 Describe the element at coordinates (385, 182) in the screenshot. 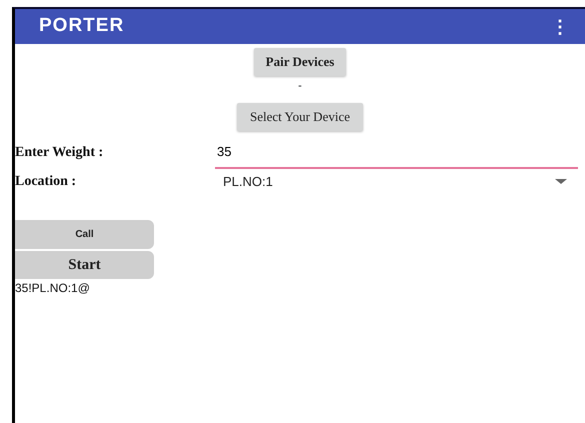

I see `location-dropdown: PL.NO:1` at that location.